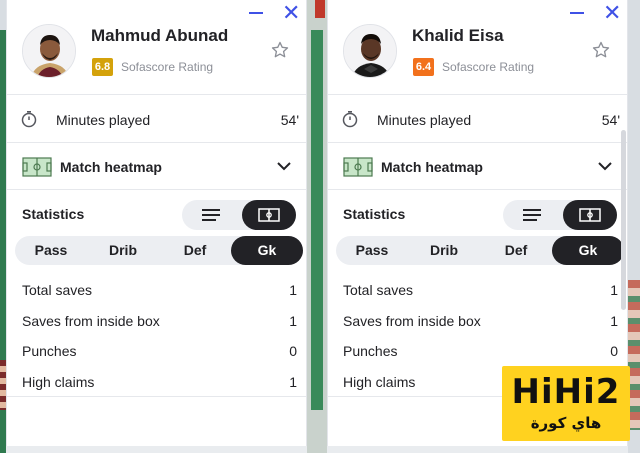 The image size is (640, 453). What do you see at coordinates (156, 47) in the screenshot?
I see `player-header: ✕ Mahmud Abunad 6.8 Sofascore Rating` at bounding box center [156, 47].